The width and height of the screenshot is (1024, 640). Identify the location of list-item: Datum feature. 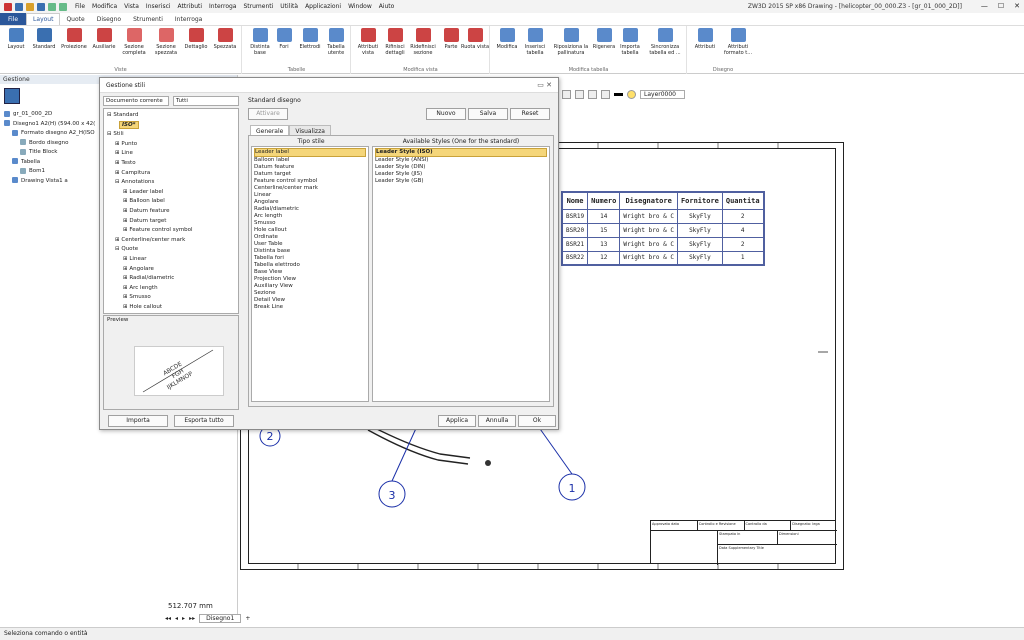
(310, 167).